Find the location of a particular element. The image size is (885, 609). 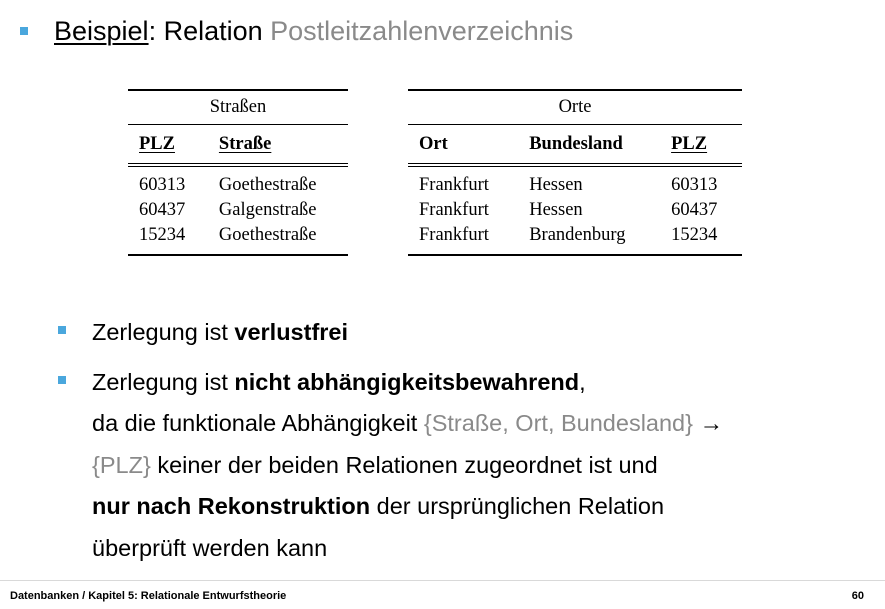

table-row: Frankfurt Hessen 60437 is located at coordinates (575, 210).